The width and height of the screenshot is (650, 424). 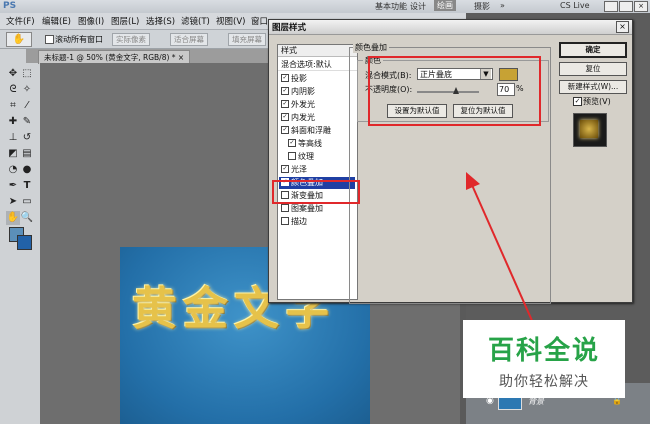 I want to click on maximize-button, so click(x=626, y=6).